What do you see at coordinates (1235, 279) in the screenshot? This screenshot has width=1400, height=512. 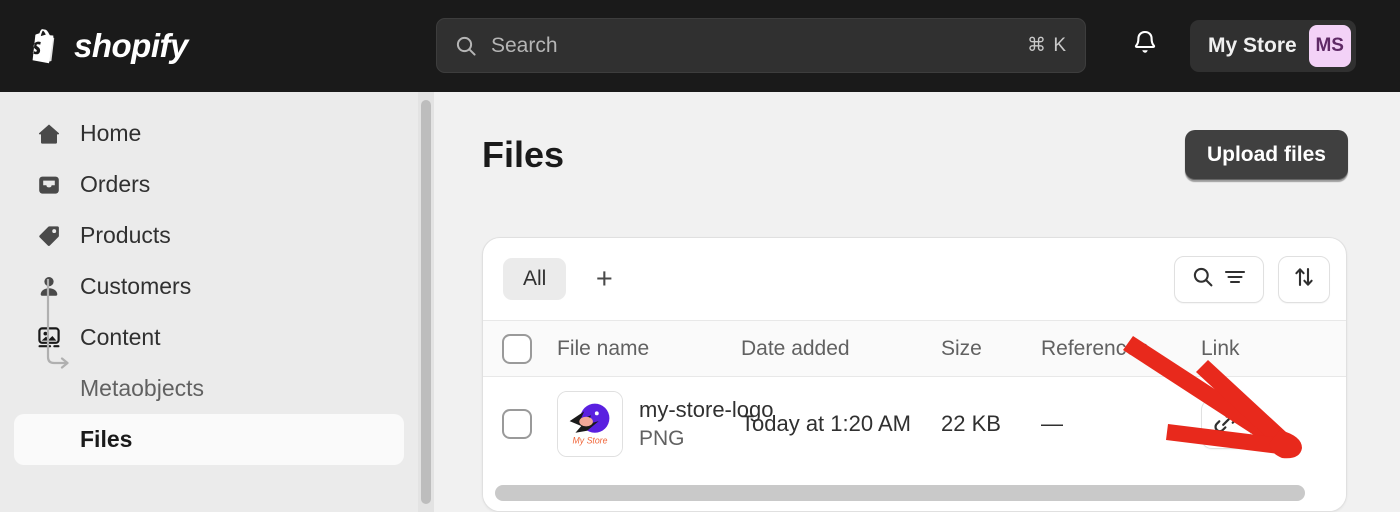 I see `filter-icon` at bounding box center [1235, 279].